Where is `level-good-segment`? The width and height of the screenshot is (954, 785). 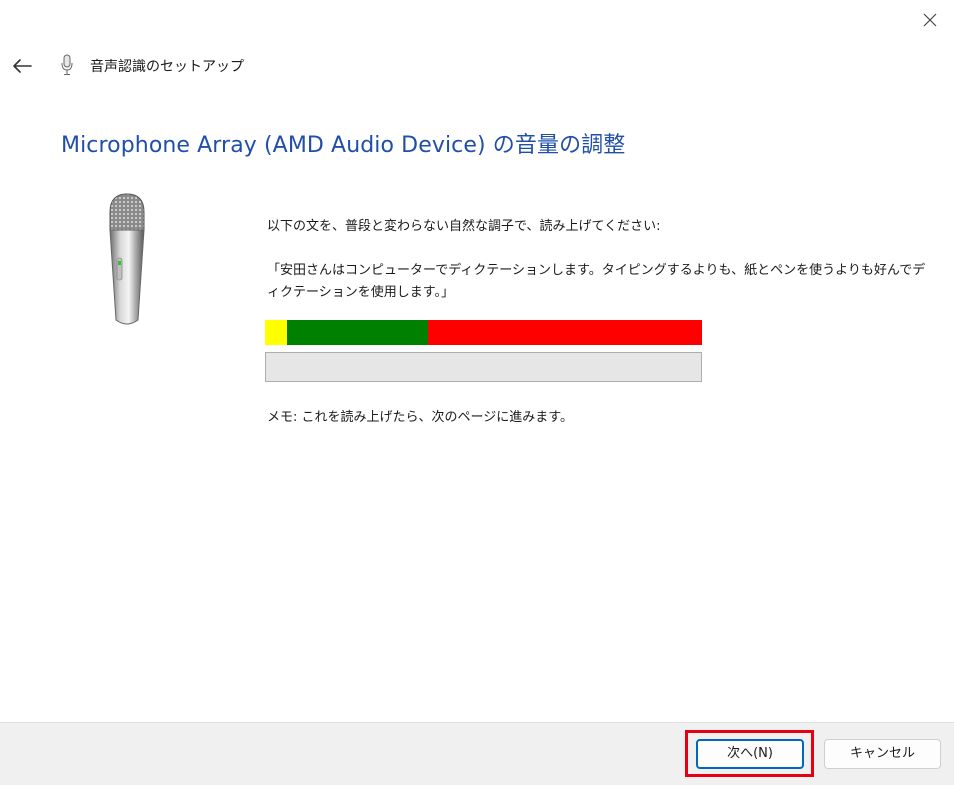
level-good-segment is located at coordinates (357, 332).